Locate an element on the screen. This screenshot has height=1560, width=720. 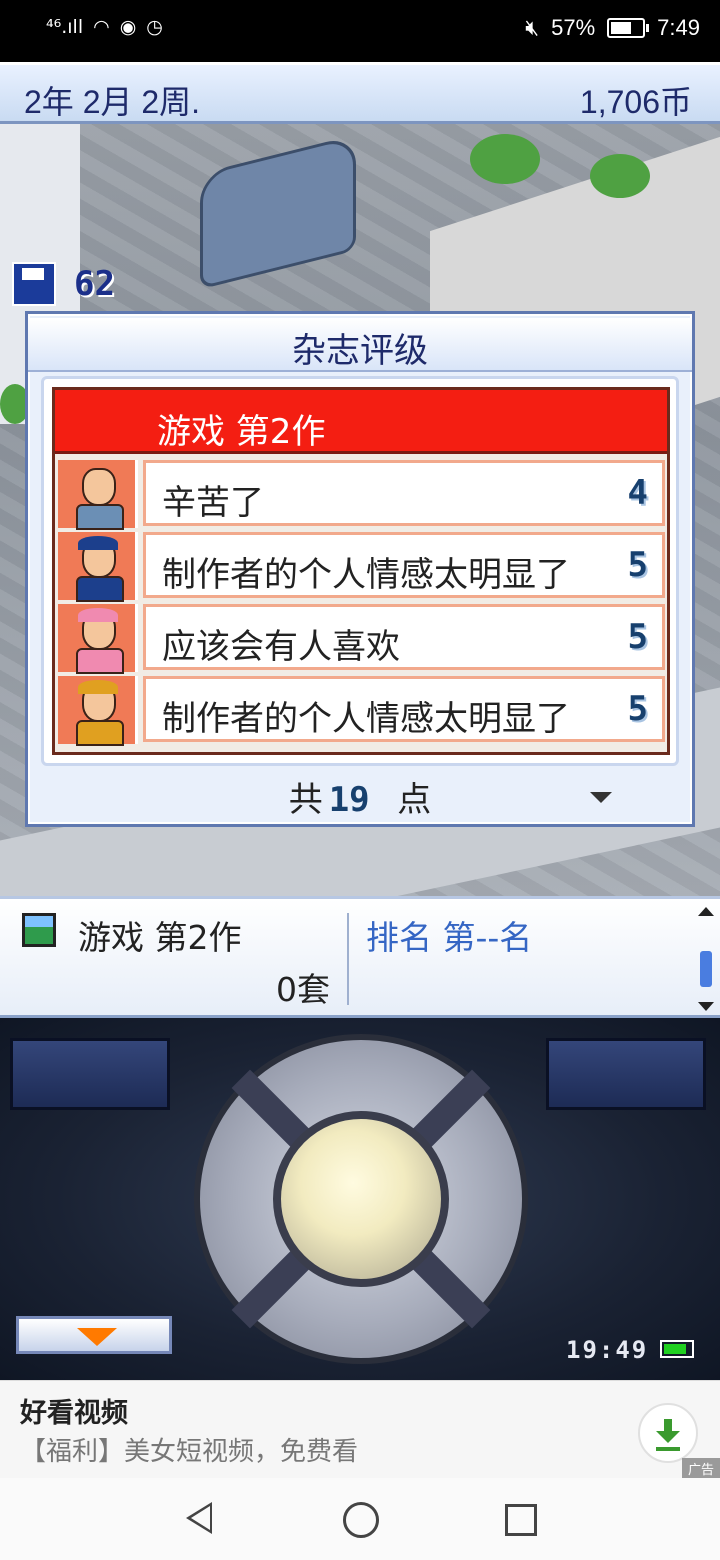
game-battery-fill is located at coordinates (675, 1349).